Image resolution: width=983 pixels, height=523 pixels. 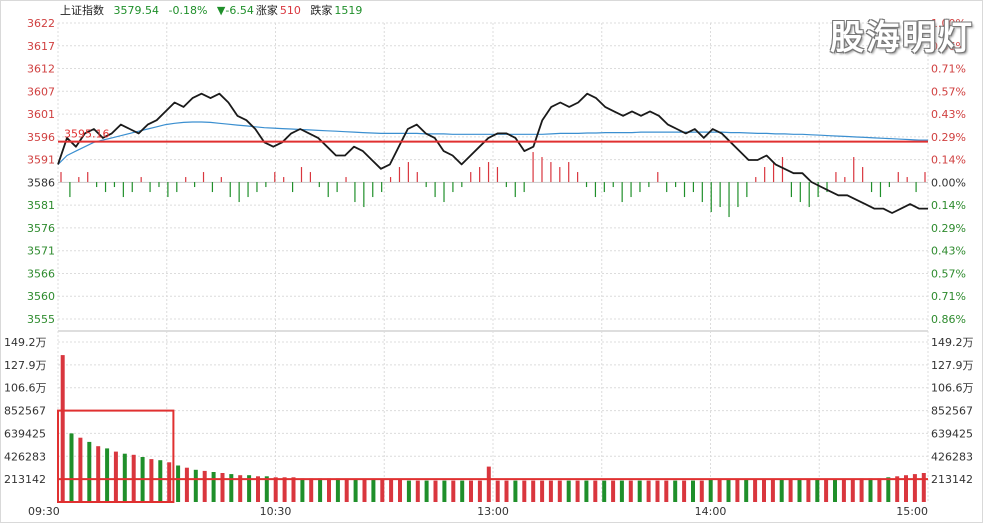 What do you see at coordinates (41, 182) in the screenshot?
I see `price-tick-label: 3586` at bounding box center [41, 182].